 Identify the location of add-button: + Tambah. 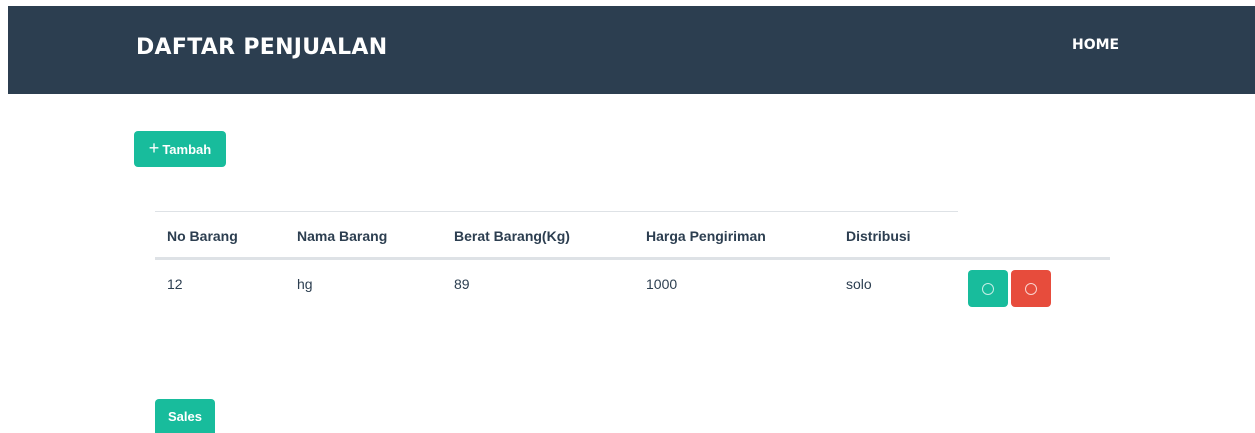
(180, 149).